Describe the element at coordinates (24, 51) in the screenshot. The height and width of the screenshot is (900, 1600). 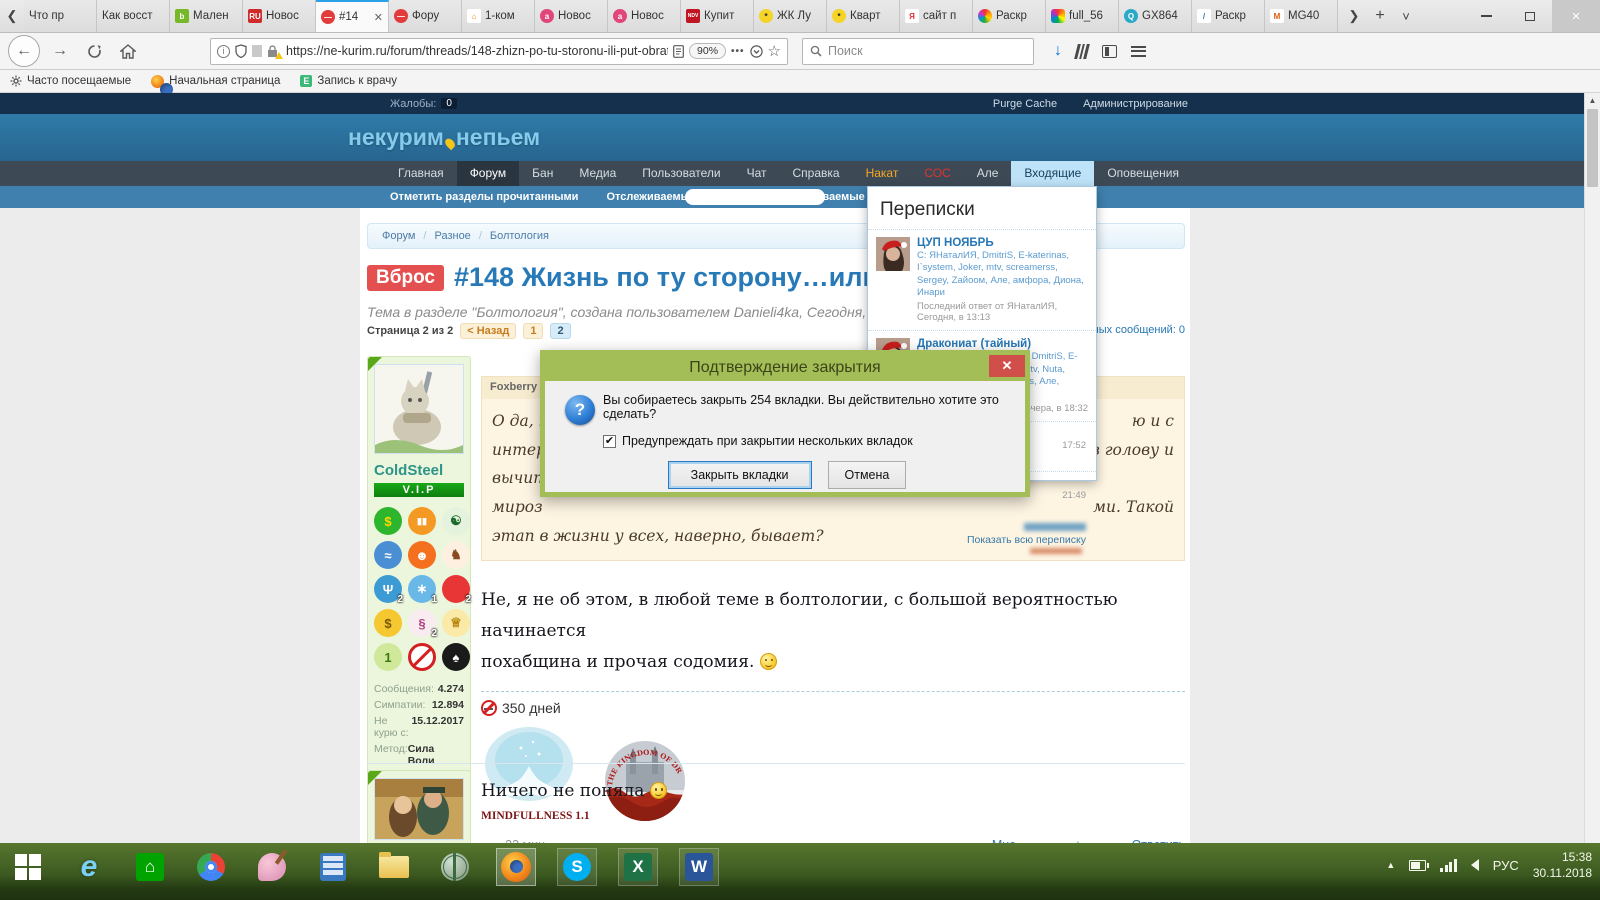
I see `back-button: ←` at that location.